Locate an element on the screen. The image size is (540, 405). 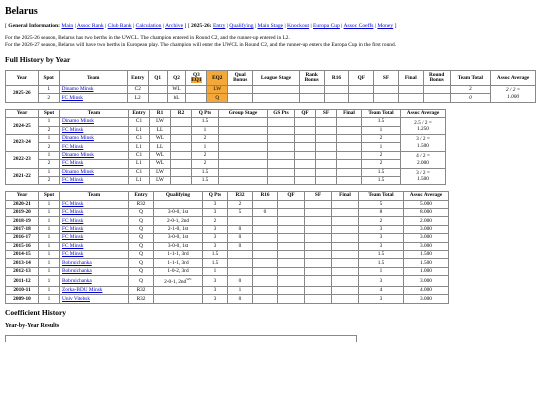
eq2-cell: LW is located at coordinates (217, 89).